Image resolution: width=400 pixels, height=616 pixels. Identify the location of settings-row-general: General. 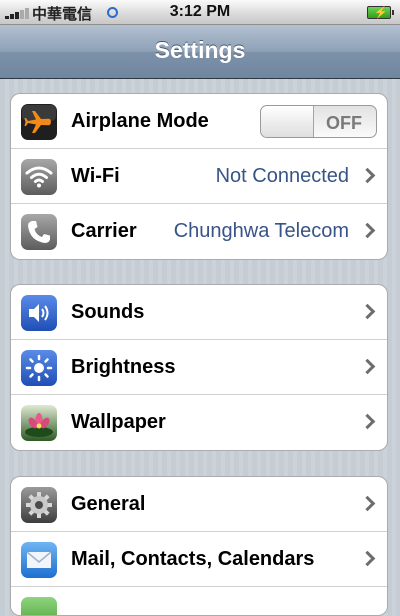
(199, 504).